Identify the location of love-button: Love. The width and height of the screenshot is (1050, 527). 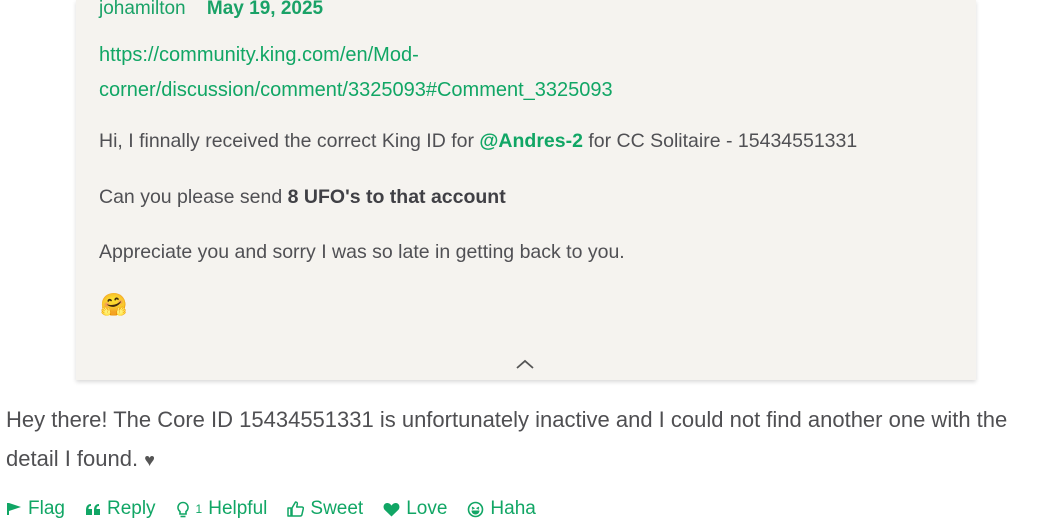
(415, 509).